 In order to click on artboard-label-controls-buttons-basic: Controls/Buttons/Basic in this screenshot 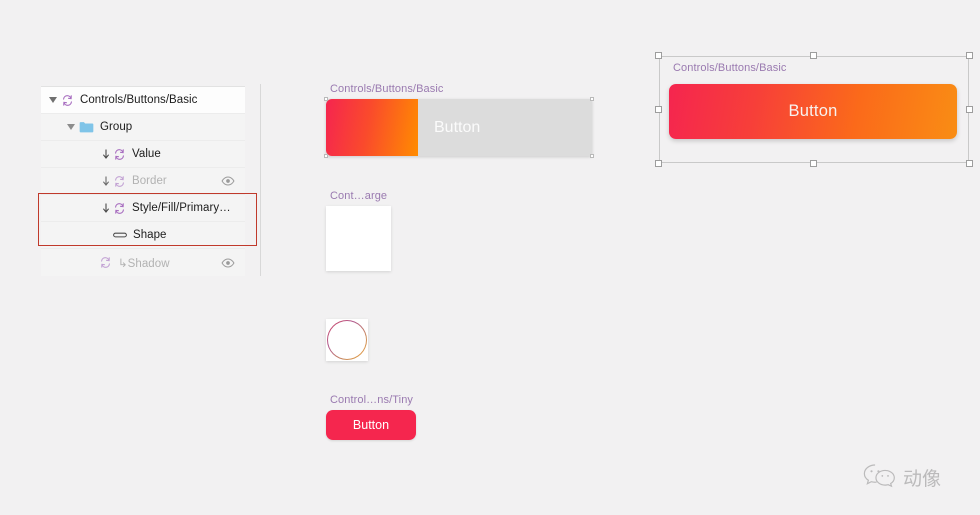, I will do `click(387, 89)`.